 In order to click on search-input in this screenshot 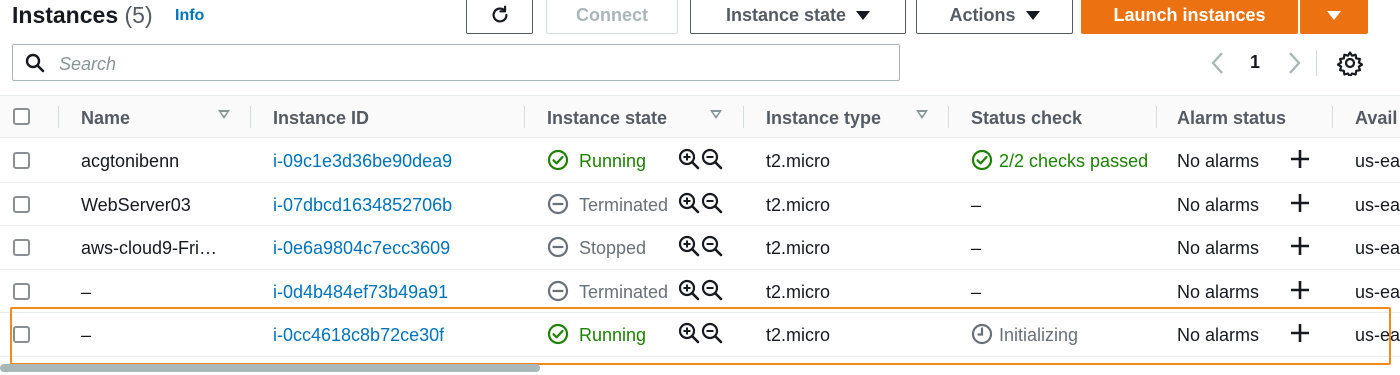, I will do `click(469, 64)`.